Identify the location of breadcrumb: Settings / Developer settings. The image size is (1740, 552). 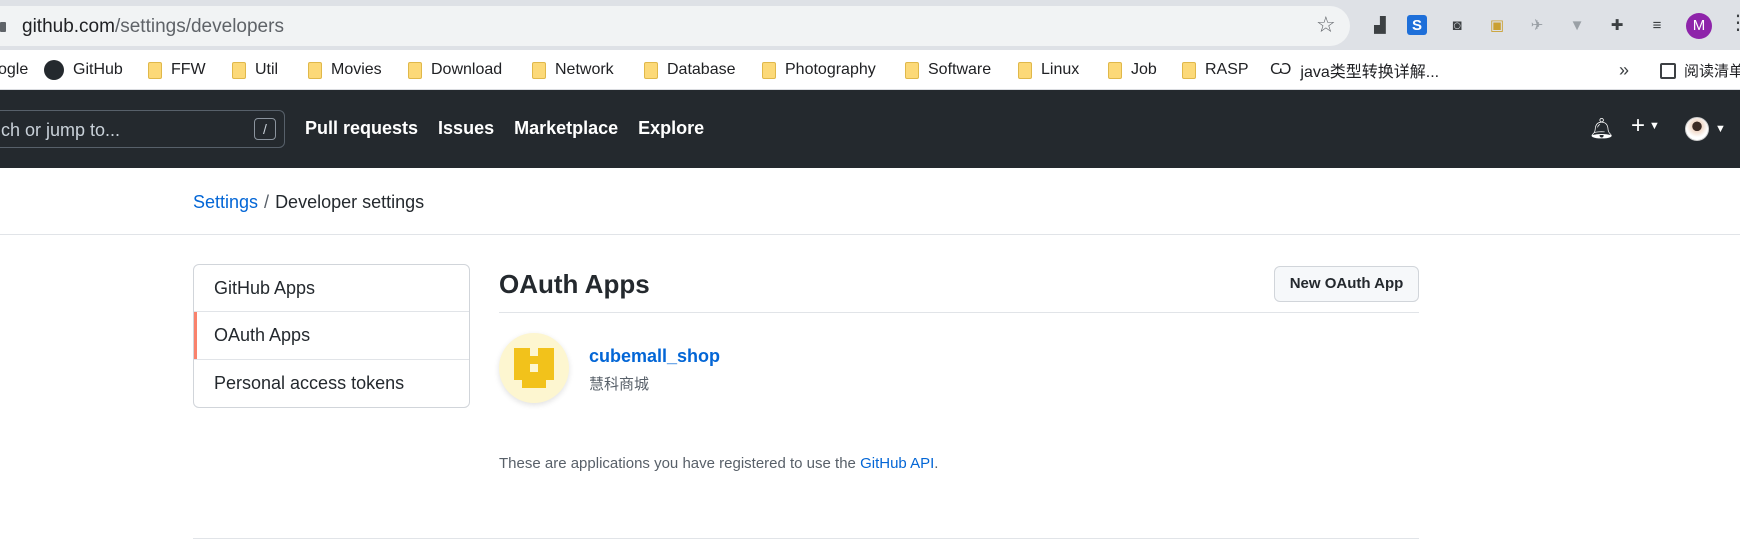
(308, 202).